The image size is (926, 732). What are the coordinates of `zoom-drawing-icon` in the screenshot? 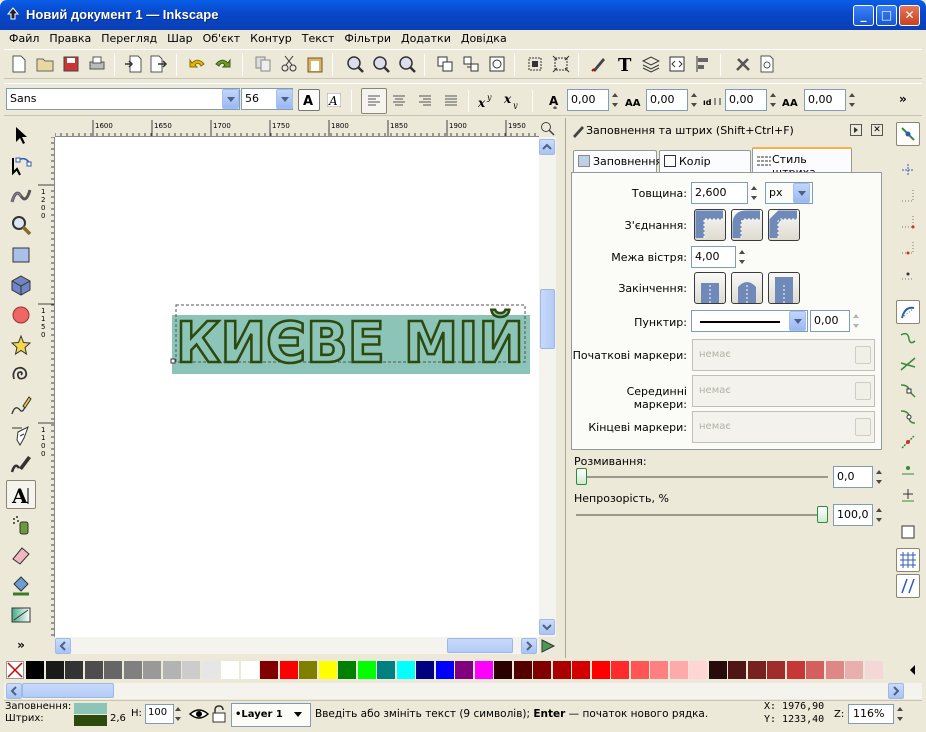 It's located at (381, 64).